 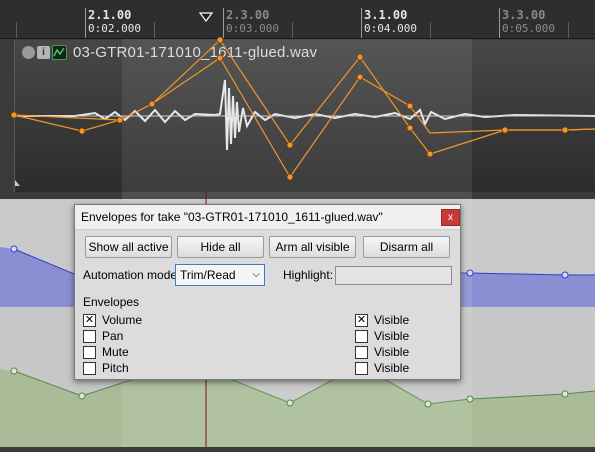 I want to click on mute-checkbox, so click(x=89, y=352).